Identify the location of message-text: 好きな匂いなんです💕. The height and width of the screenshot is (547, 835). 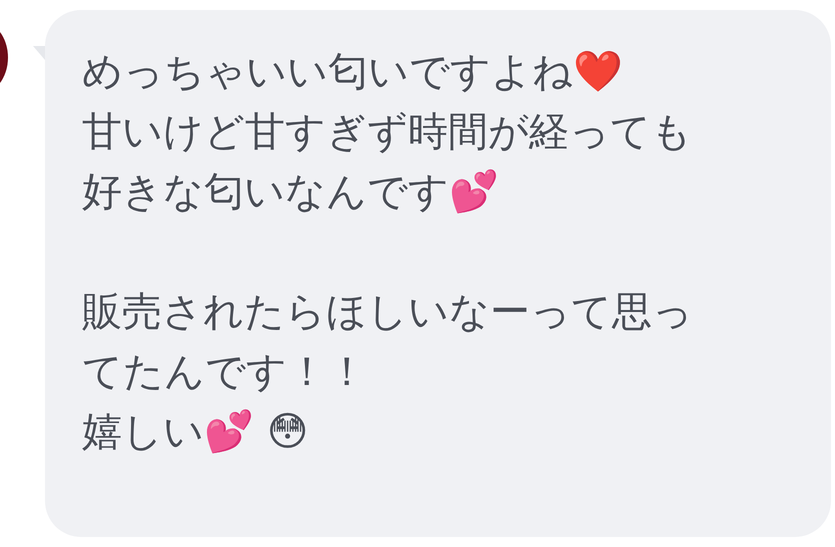
(291, 192).